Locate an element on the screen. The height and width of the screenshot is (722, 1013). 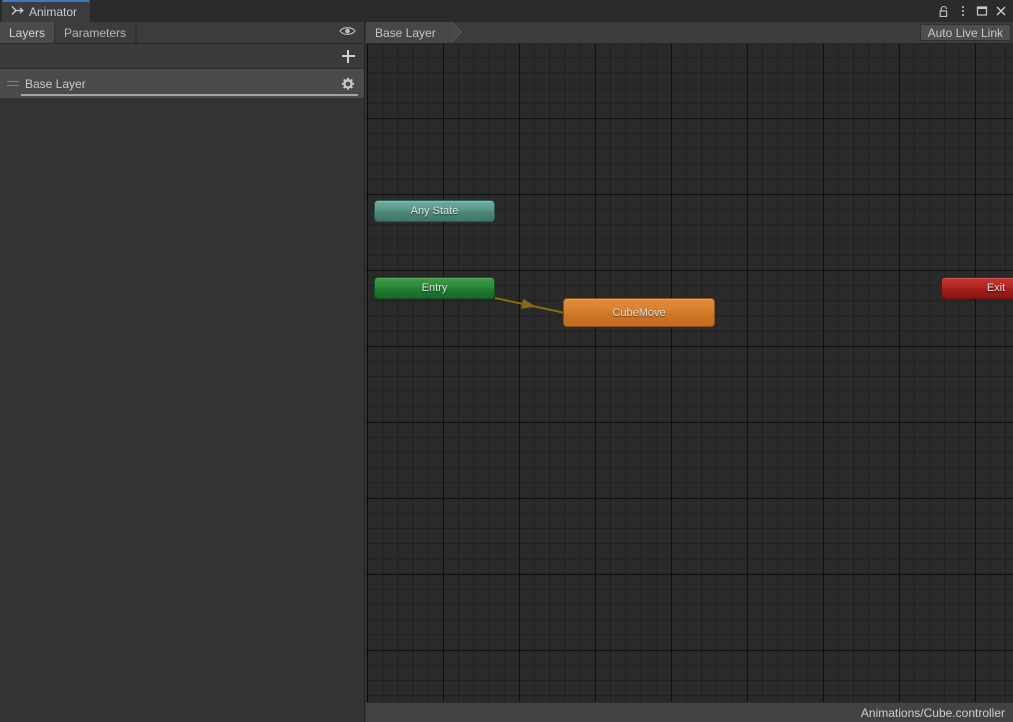
auto-live-link-button: Auto Live Link is located at coordinates (965, 32).